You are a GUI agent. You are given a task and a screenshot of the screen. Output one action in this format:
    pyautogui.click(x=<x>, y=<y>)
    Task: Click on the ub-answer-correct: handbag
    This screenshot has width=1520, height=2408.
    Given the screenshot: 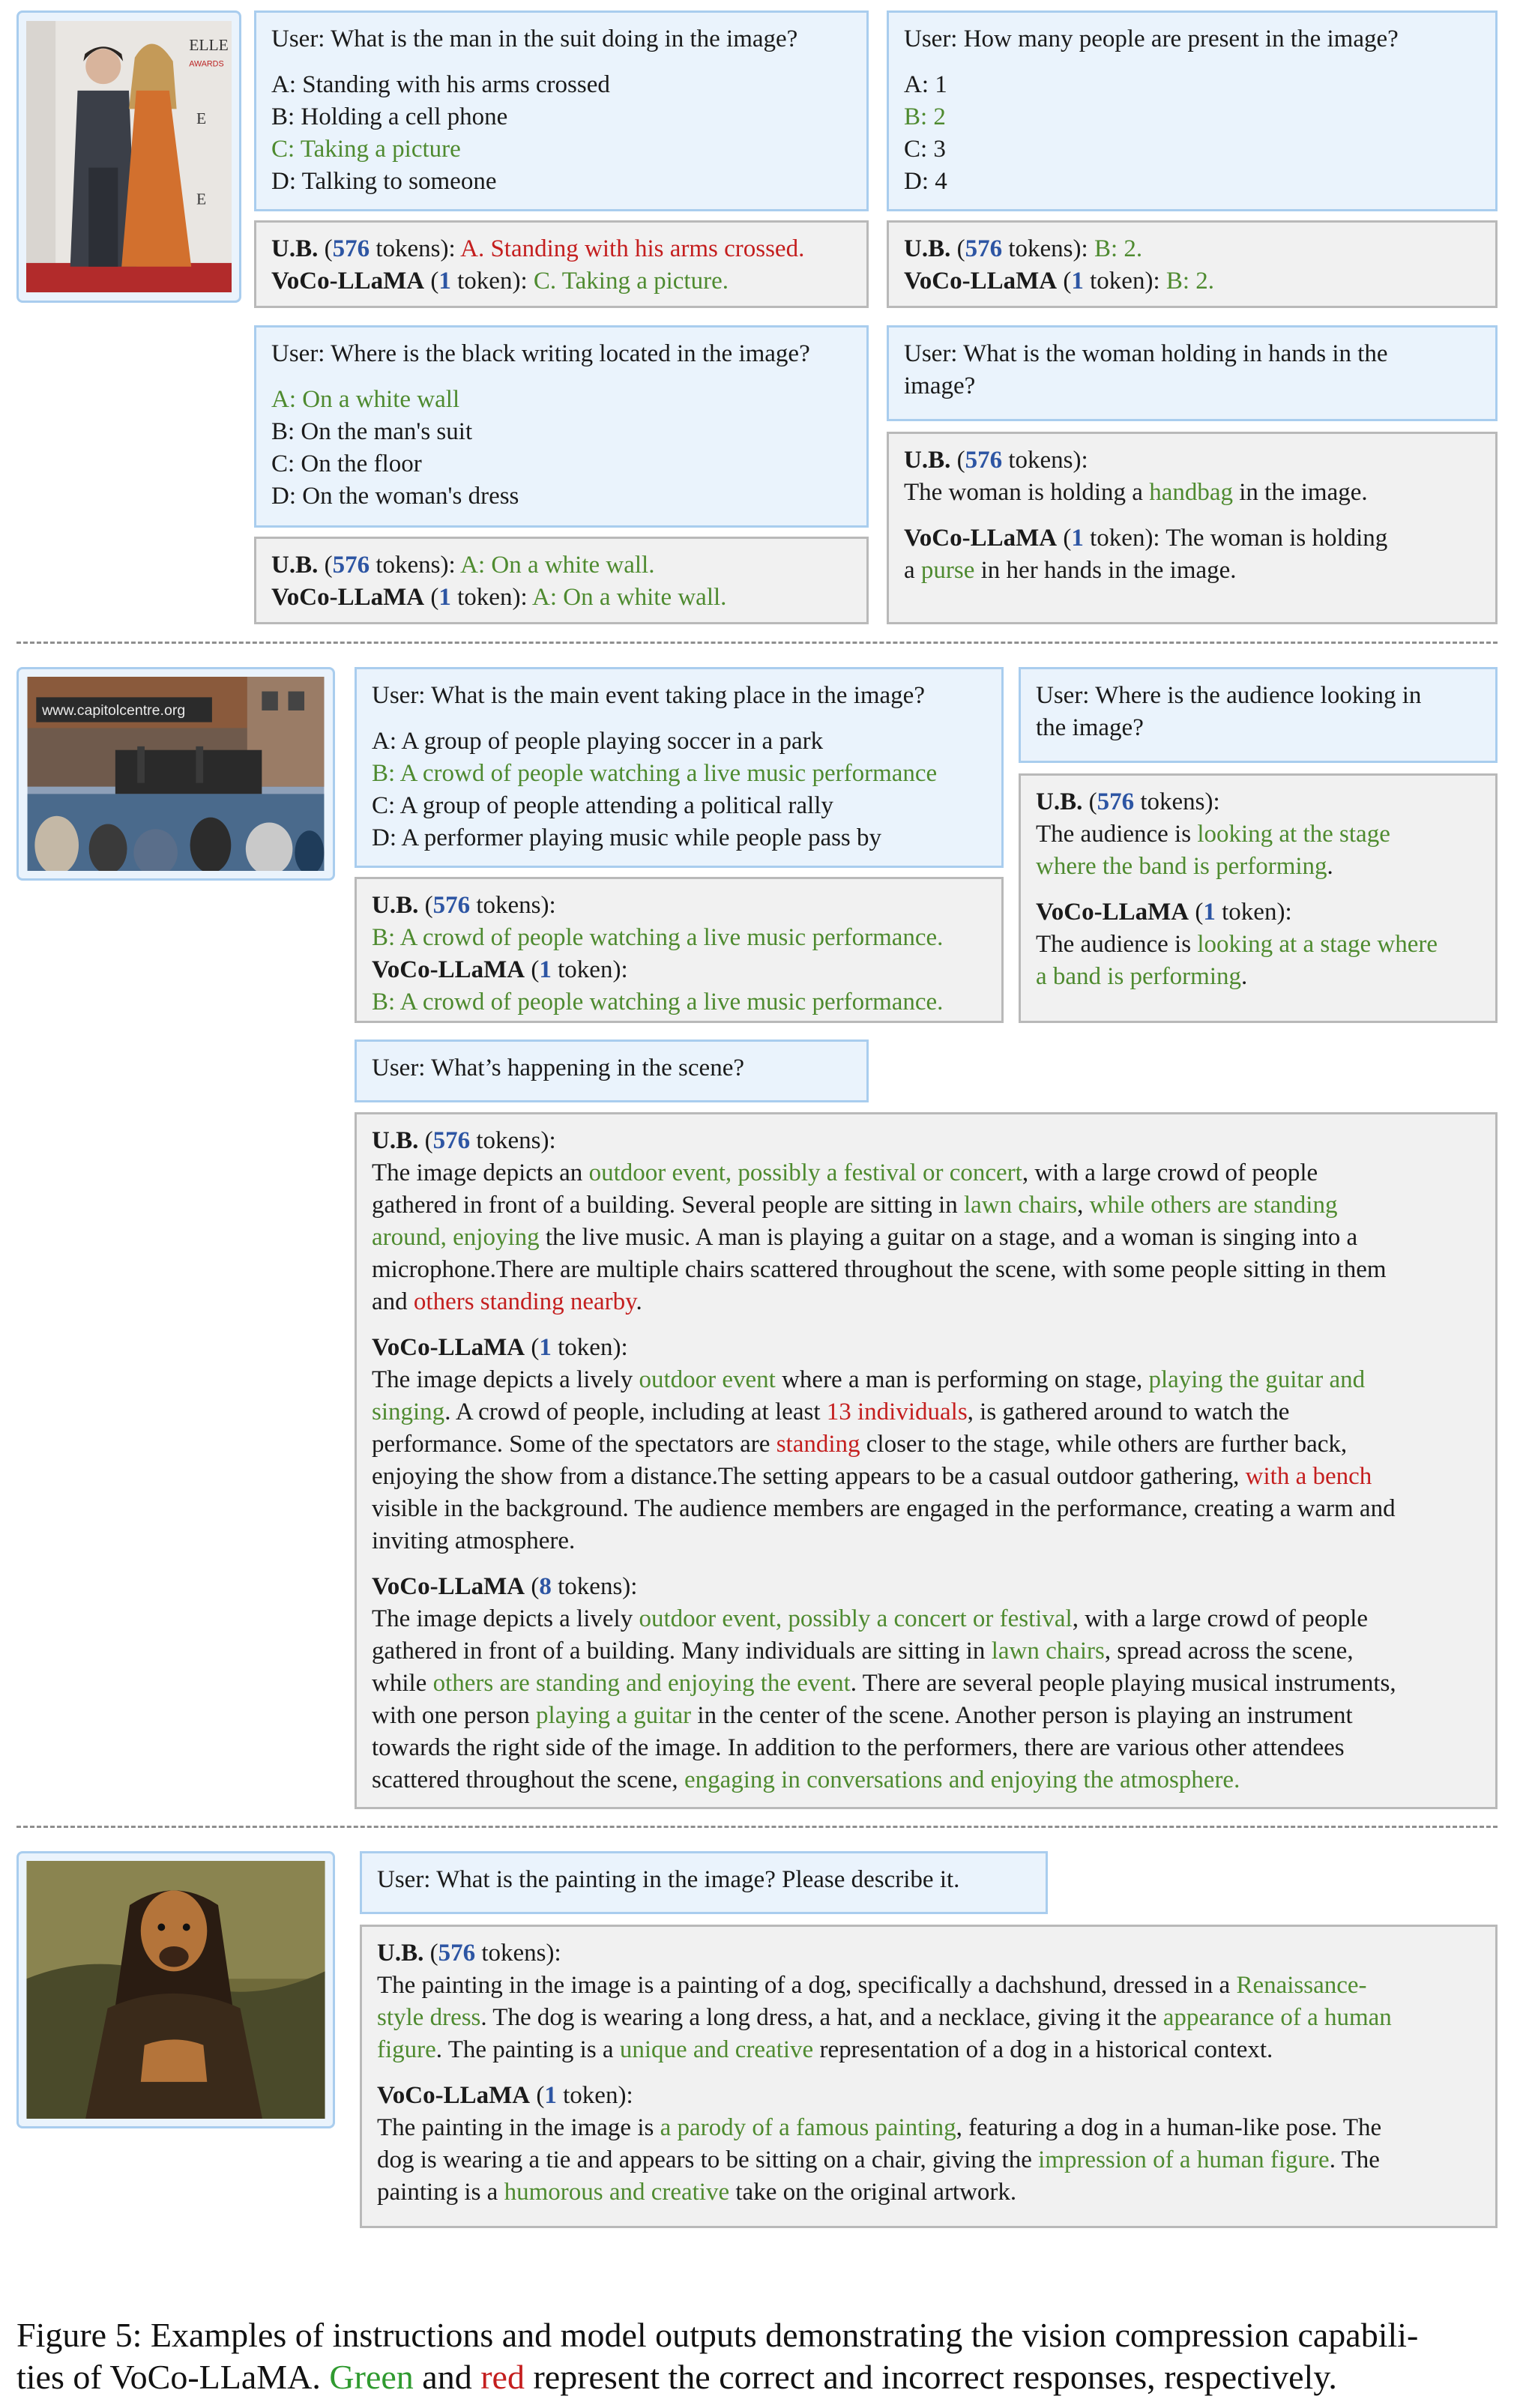 What is the action you would take?
    pyautogui.click(x=1191, y=492)
    